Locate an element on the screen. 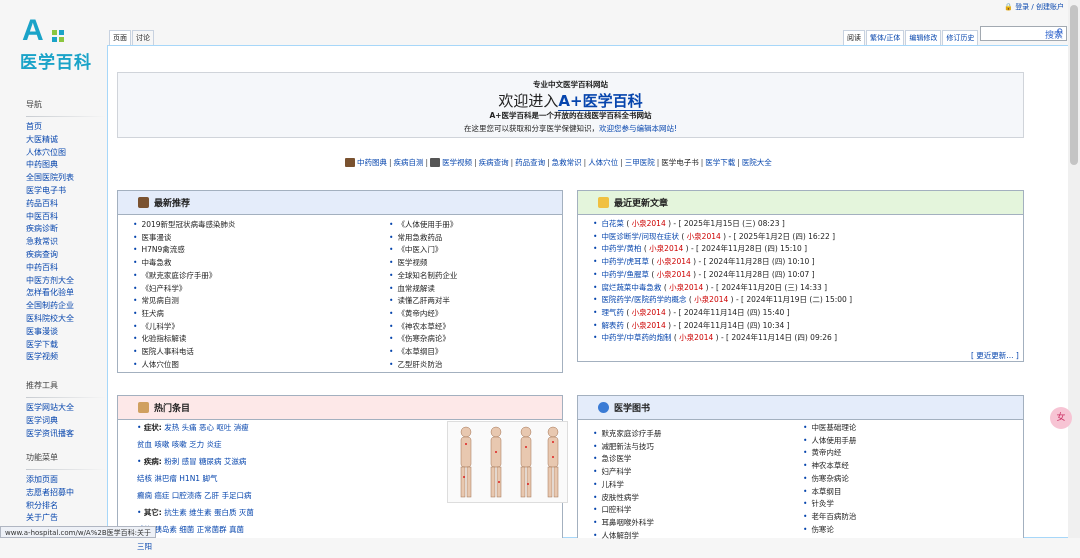 The height and width of the screenshot is (558, 1080). book-item: 口腔科学 is located at coordinates (627, 510).